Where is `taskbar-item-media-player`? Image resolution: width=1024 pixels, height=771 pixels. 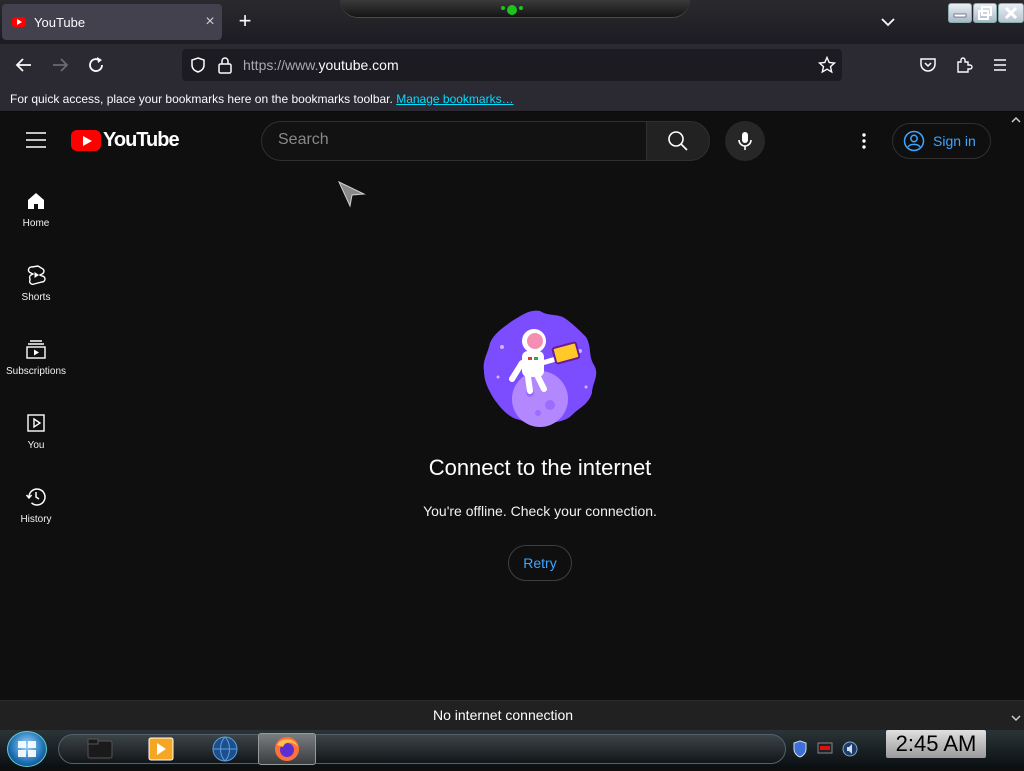
taskbar-item-media-player is located at coordinates (161, 749).